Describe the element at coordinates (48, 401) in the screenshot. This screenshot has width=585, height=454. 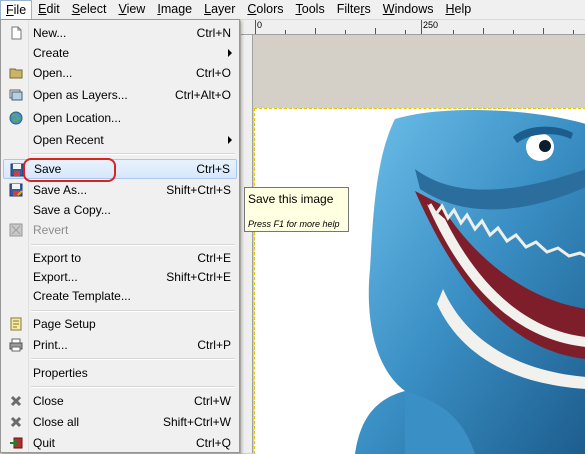
I see `menu-item-label: Close` at that location.